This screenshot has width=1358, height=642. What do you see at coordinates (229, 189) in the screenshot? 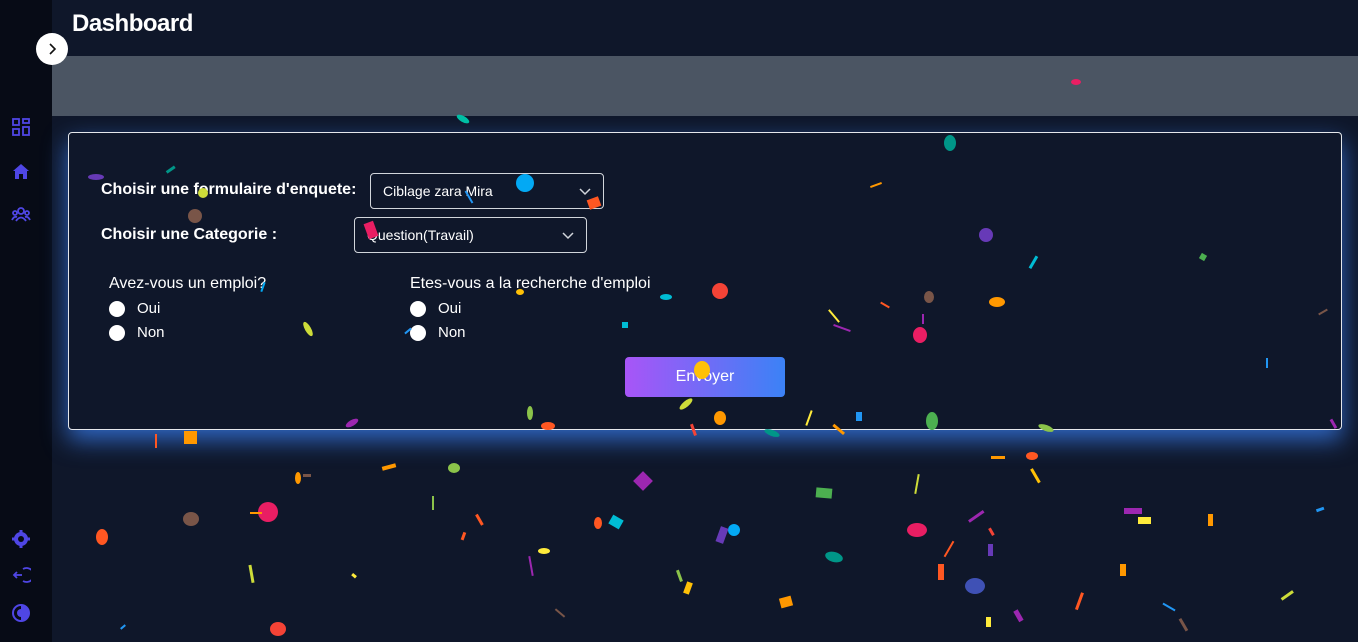
I see `survey-select-label: Choisir une formulaire d'enquete:` at bounding box center [229, 189].